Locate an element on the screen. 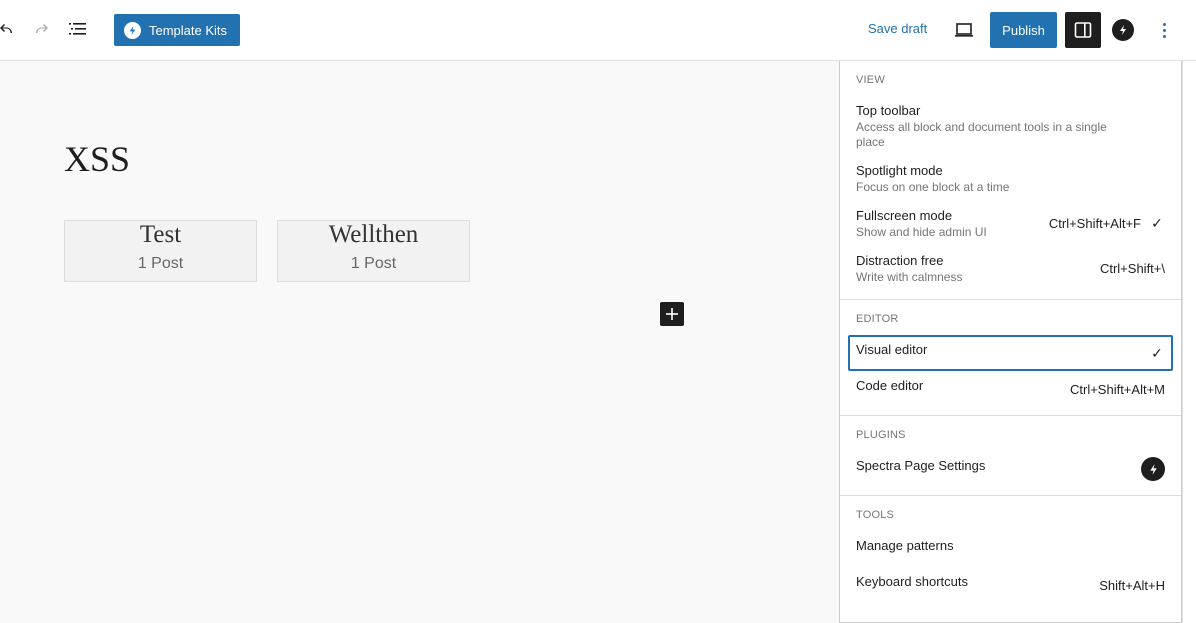  block-inserter-button is located at coordinates (672, 314).